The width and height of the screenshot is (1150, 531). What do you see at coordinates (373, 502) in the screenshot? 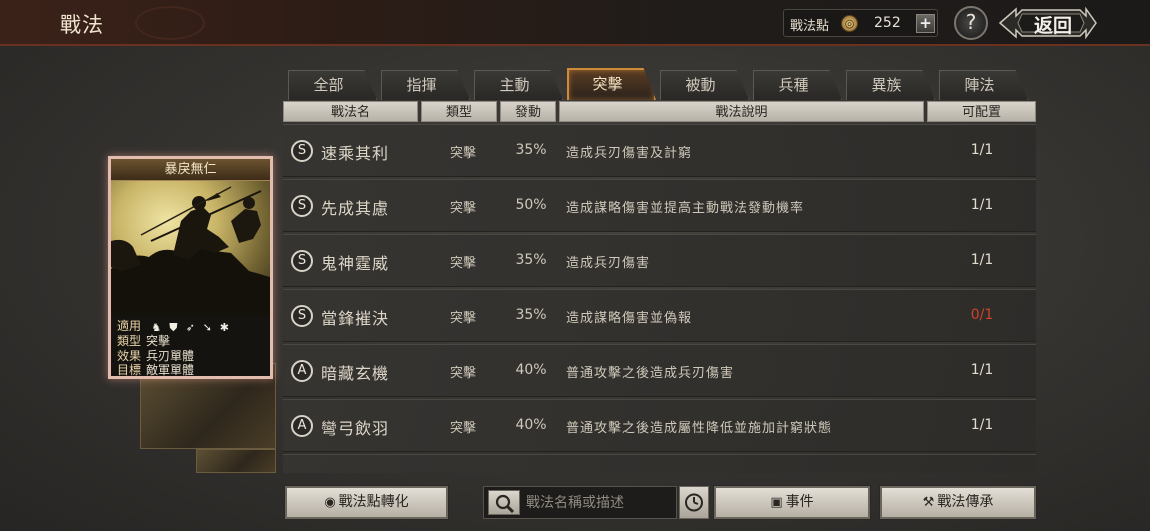
I see `convert-points-label: 戰法點轉化` at bounding box center [373, 502].